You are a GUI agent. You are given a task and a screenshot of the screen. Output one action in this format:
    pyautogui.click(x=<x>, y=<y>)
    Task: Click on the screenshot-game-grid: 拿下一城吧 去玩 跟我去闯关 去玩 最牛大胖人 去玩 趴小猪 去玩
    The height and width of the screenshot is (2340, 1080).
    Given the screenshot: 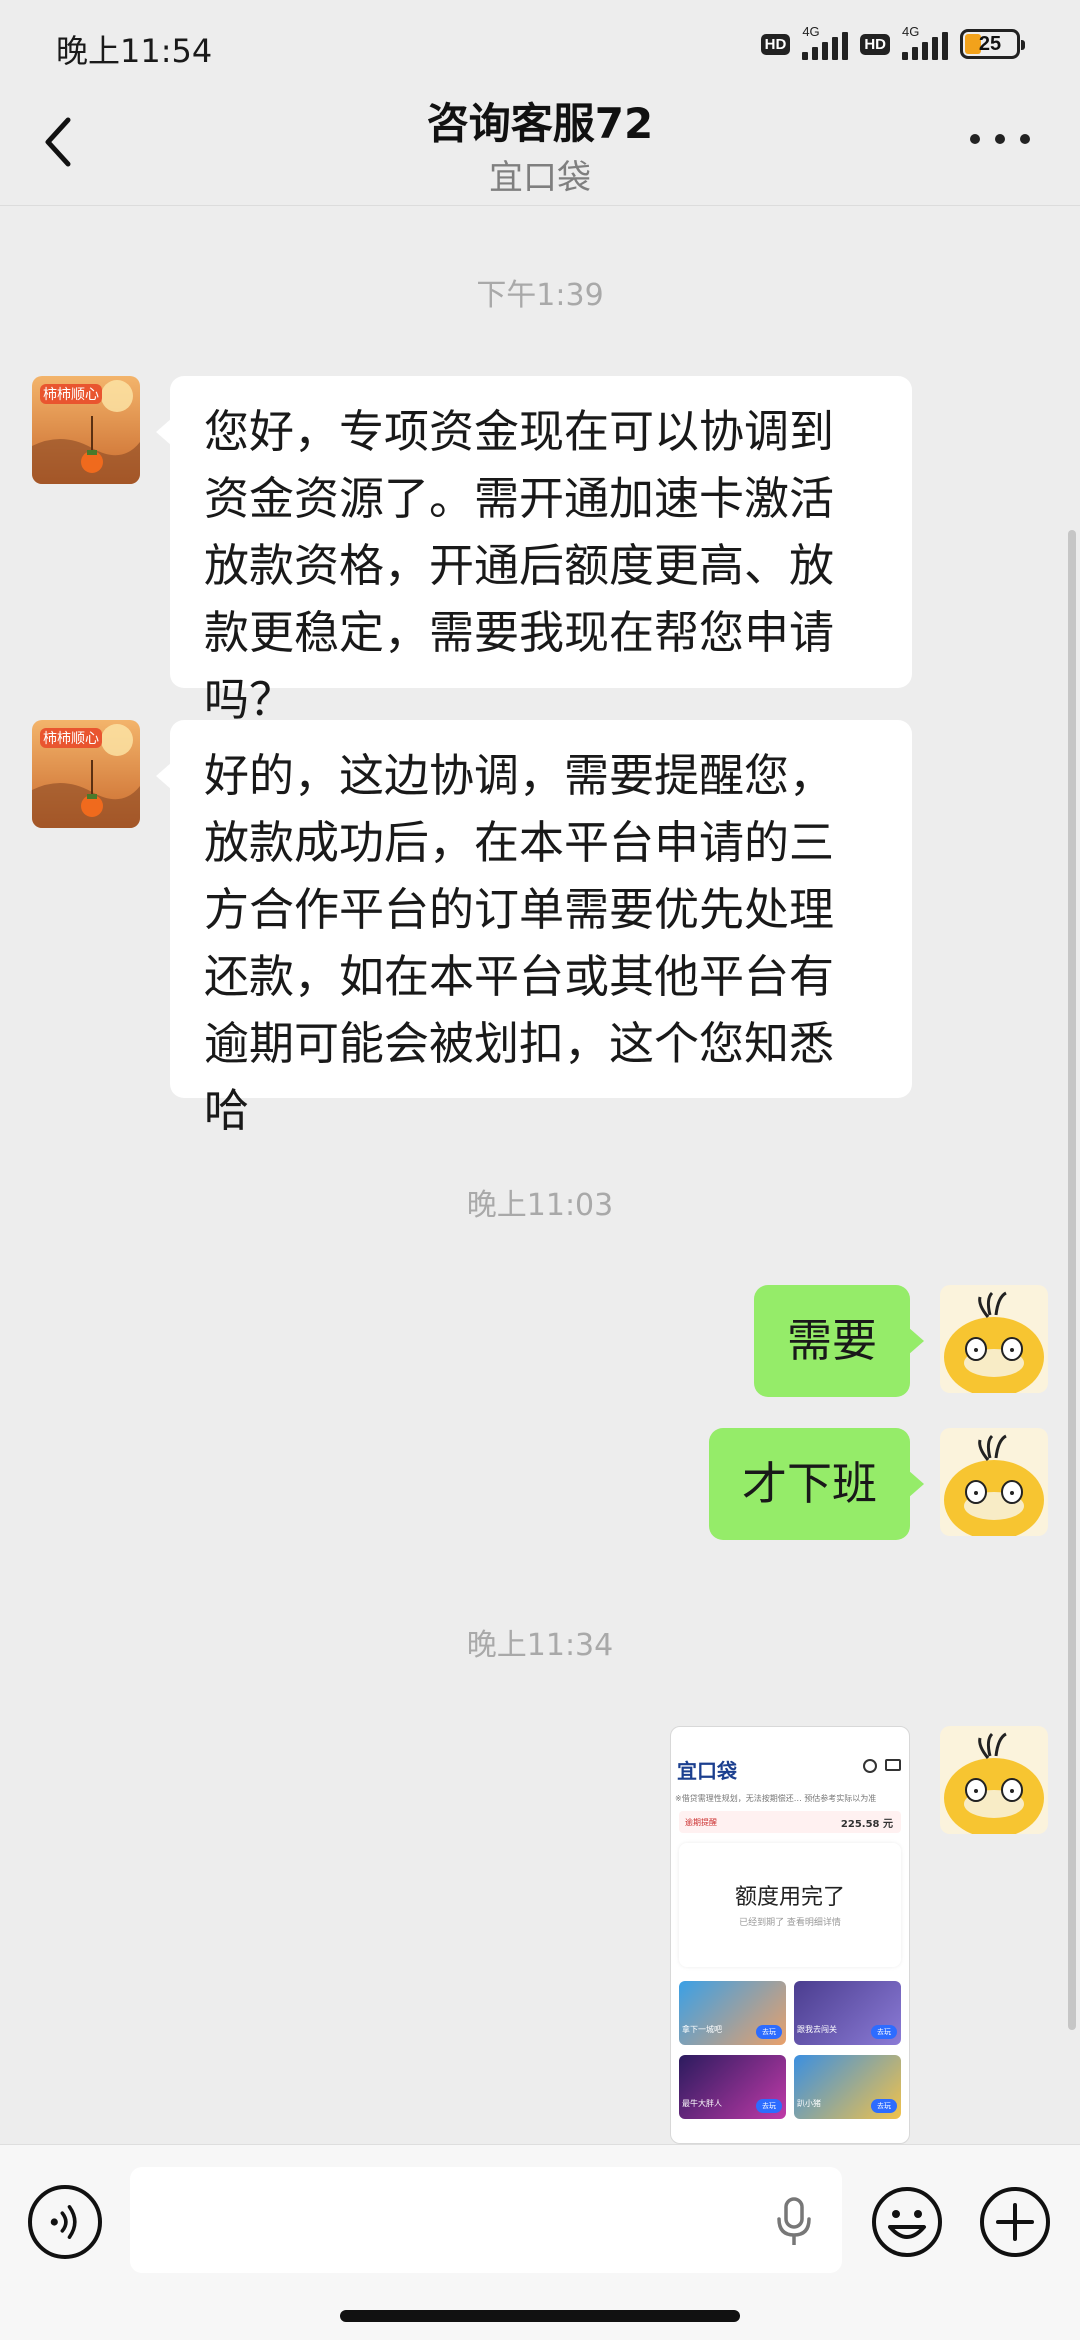 What is the action you would take?
    pyautogui.click(x=790, y=2050)
    